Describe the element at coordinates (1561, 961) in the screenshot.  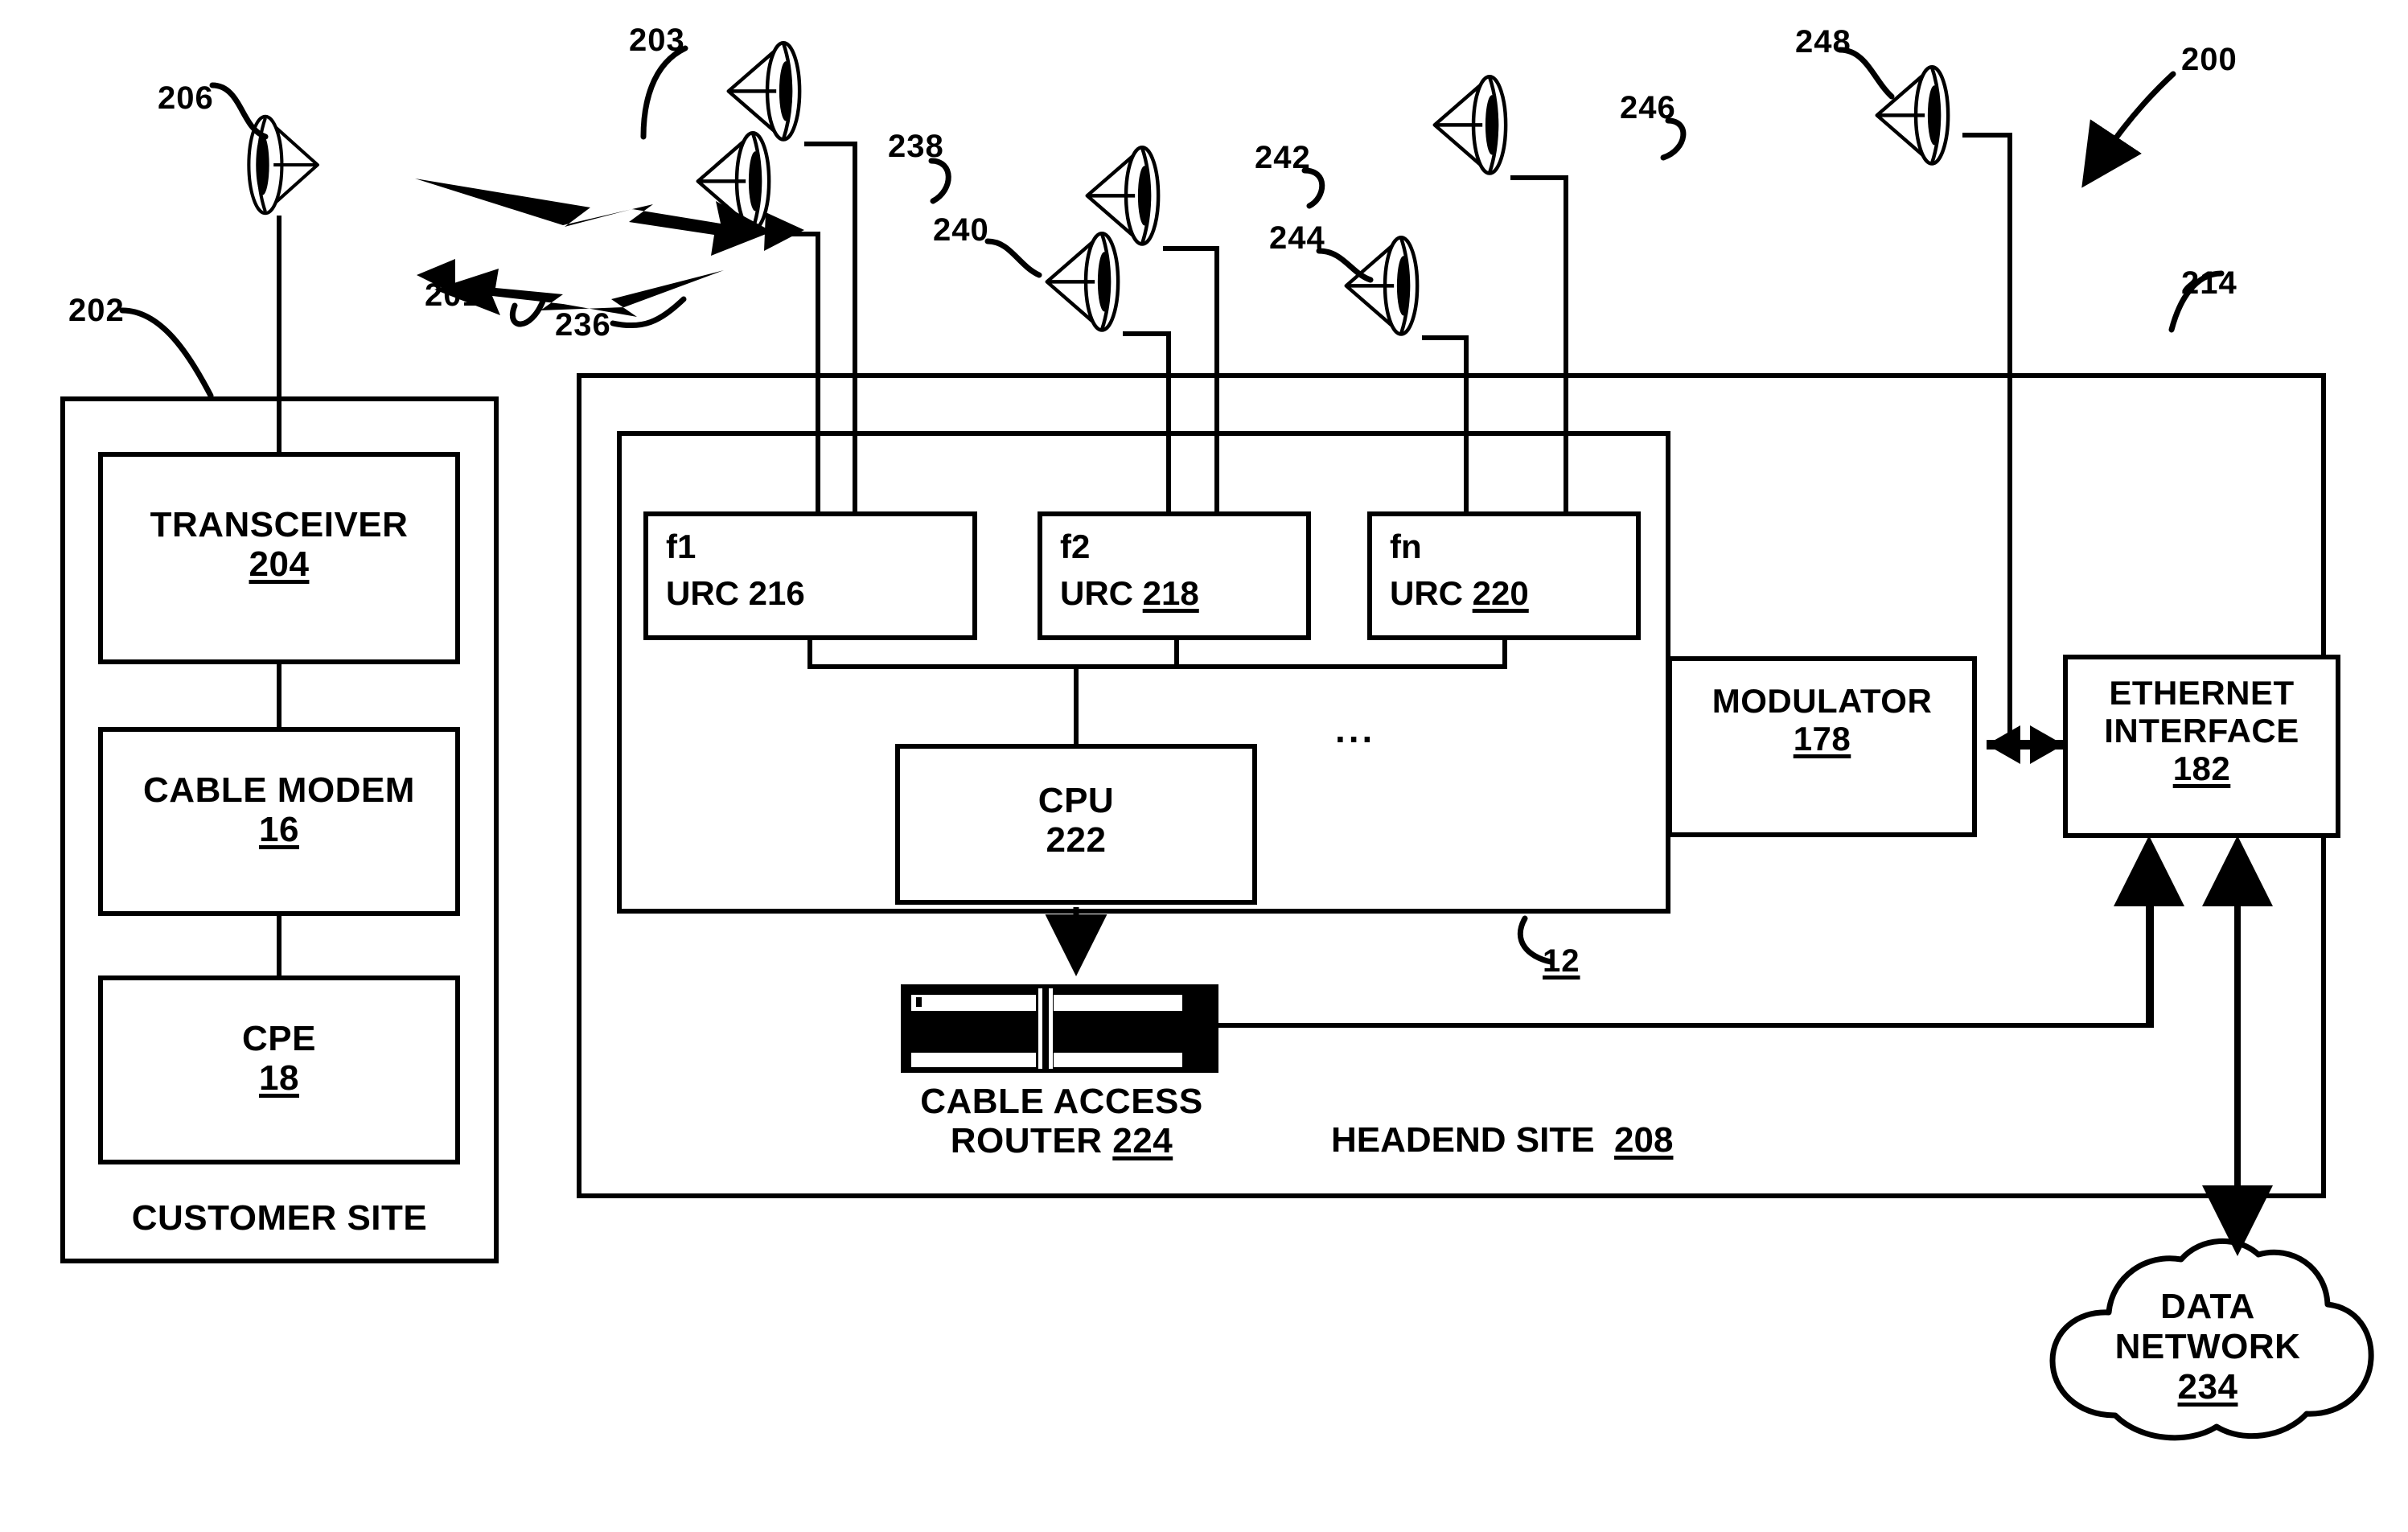
I see `ref-12: 12` at that location.